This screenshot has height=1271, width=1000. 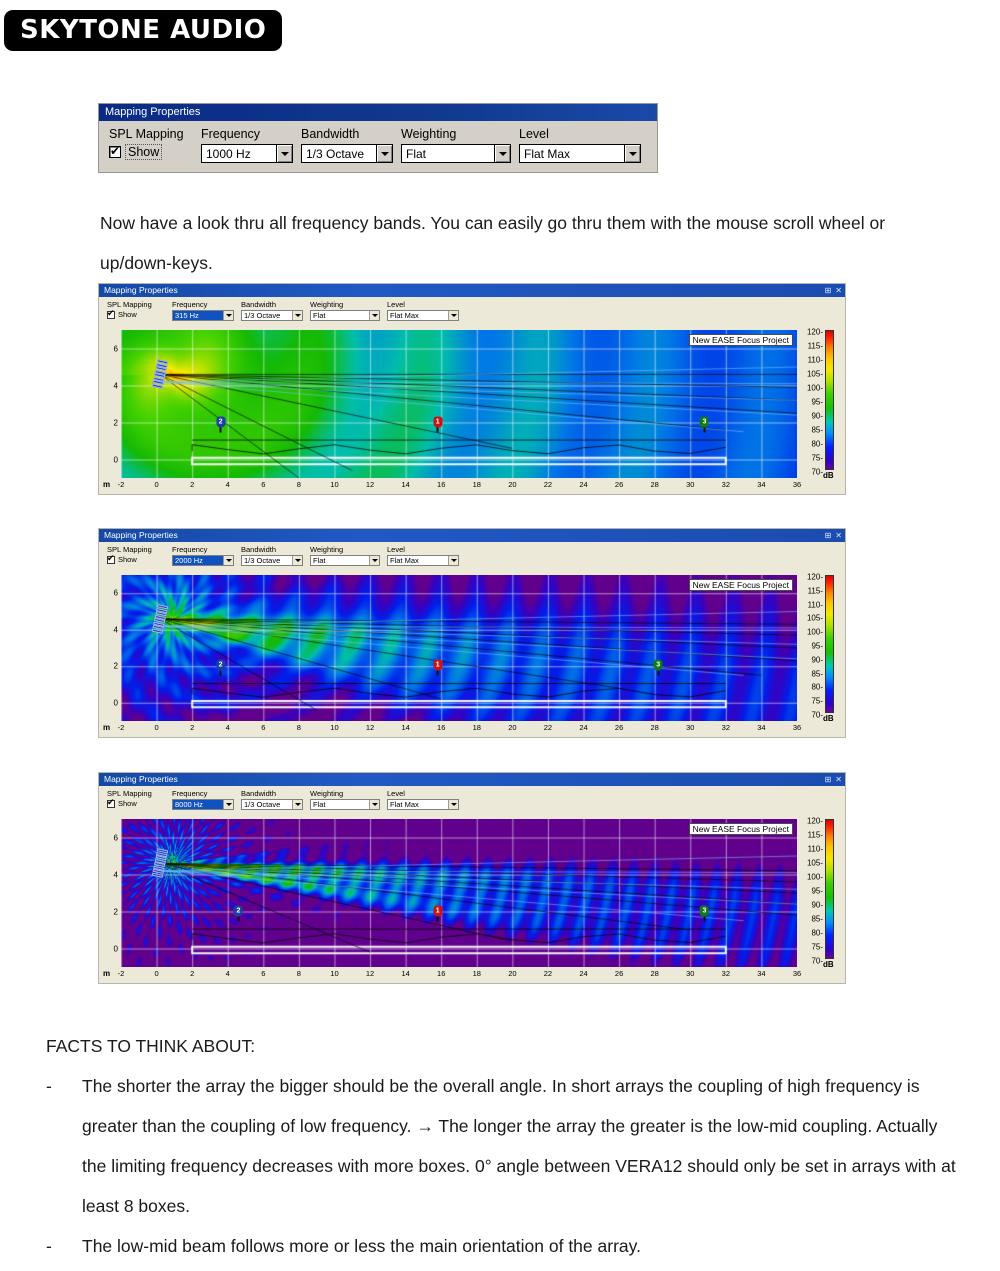 What do you see at coordinates (198, 560) in the screenshot?
I see `frequency-value: 2000 Hz` at bounding box center [198, 560].